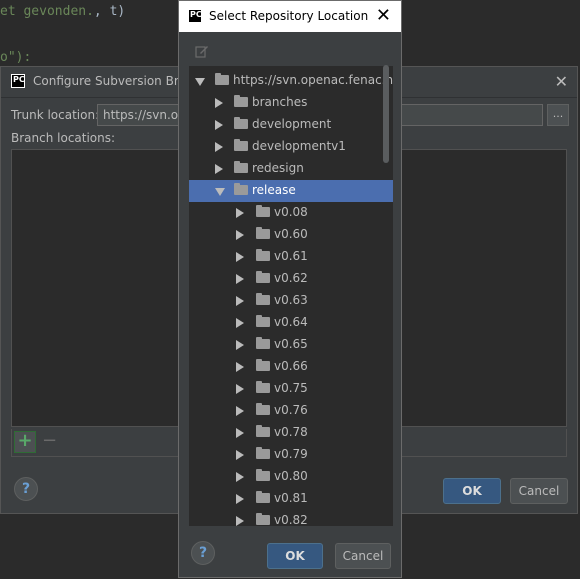  I want to click on tree-item-label: v0.82, so click(291, 520).